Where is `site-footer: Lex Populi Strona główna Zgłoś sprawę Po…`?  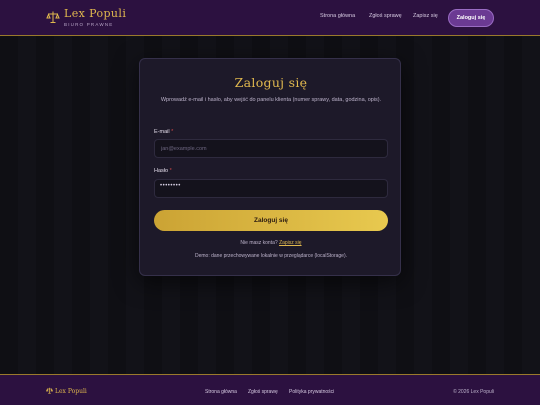
site-footer: Lex Populi Strona główna Zgłoś sprawę Po… is located at coordinates (270, 389).